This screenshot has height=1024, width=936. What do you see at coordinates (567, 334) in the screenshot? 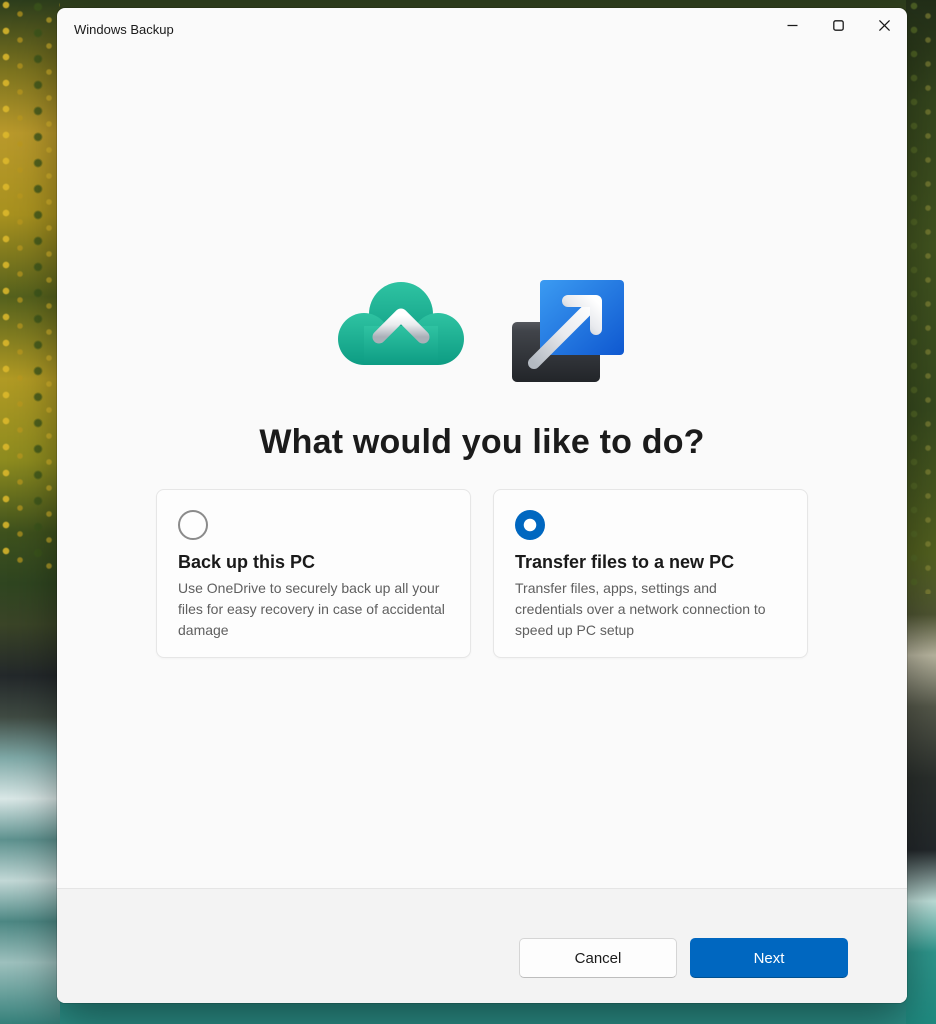
I see `transfer-pc-icon` at bounding box center [567, 334].